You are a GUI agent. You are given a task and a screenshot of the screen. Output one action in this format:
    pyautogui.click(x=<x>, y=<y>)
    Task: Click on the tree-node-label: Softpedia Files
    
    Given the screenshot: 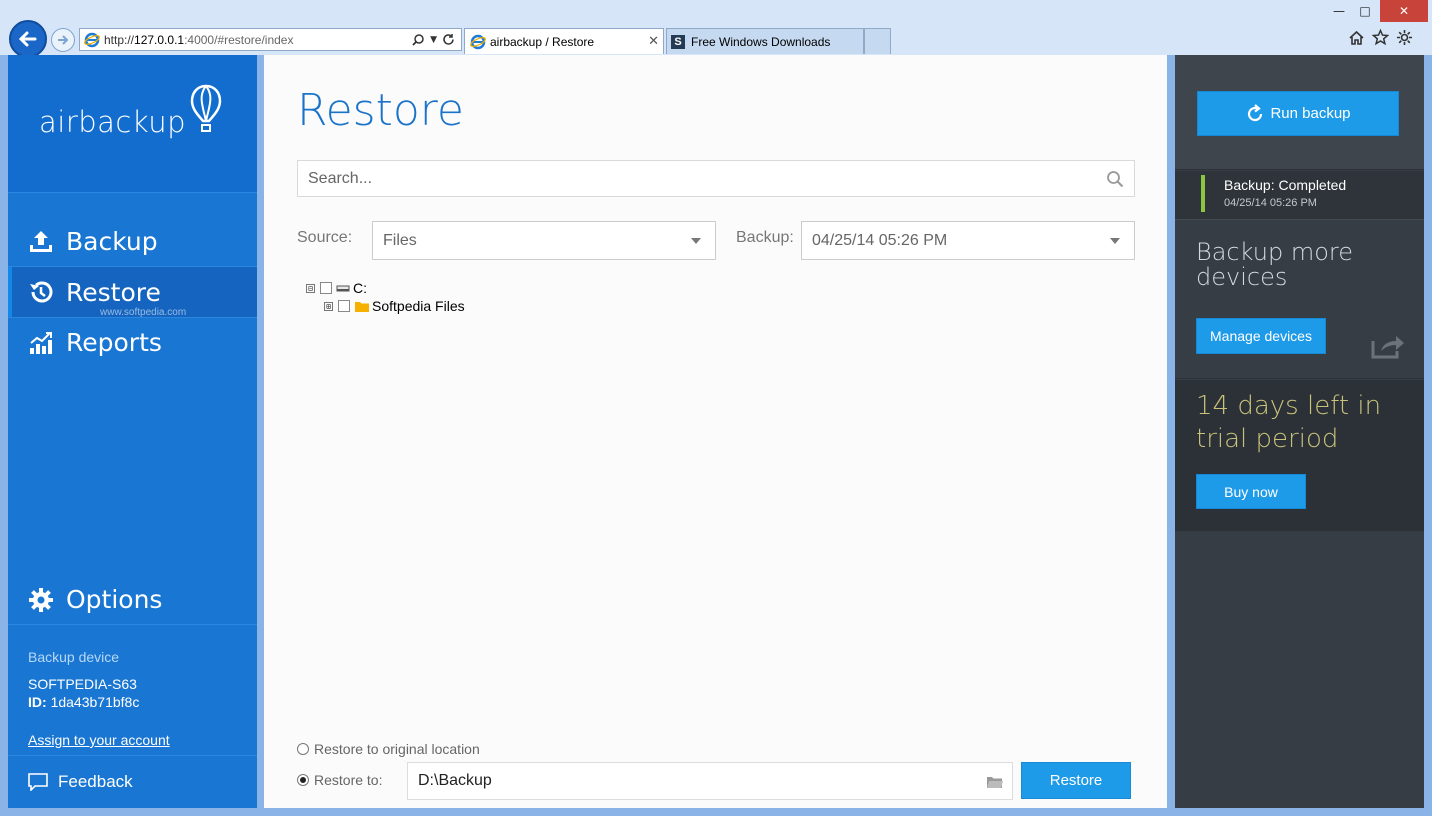 What is the action you would take?
    pyautogui.click(x=418, y=306)
    